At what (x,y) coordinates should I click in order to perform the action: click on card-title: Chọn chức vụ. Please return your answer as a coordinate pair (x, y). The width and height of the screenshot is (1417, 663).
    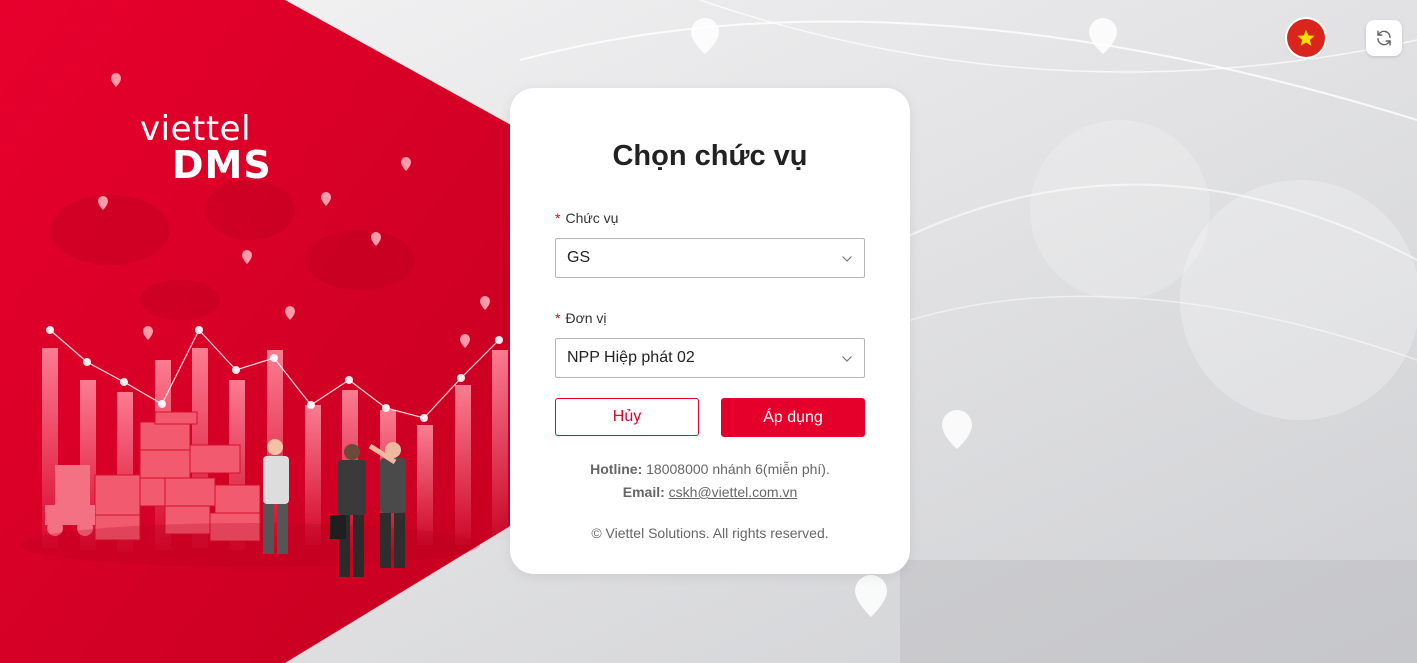
    Looking at the image, I should click on (710, 156).